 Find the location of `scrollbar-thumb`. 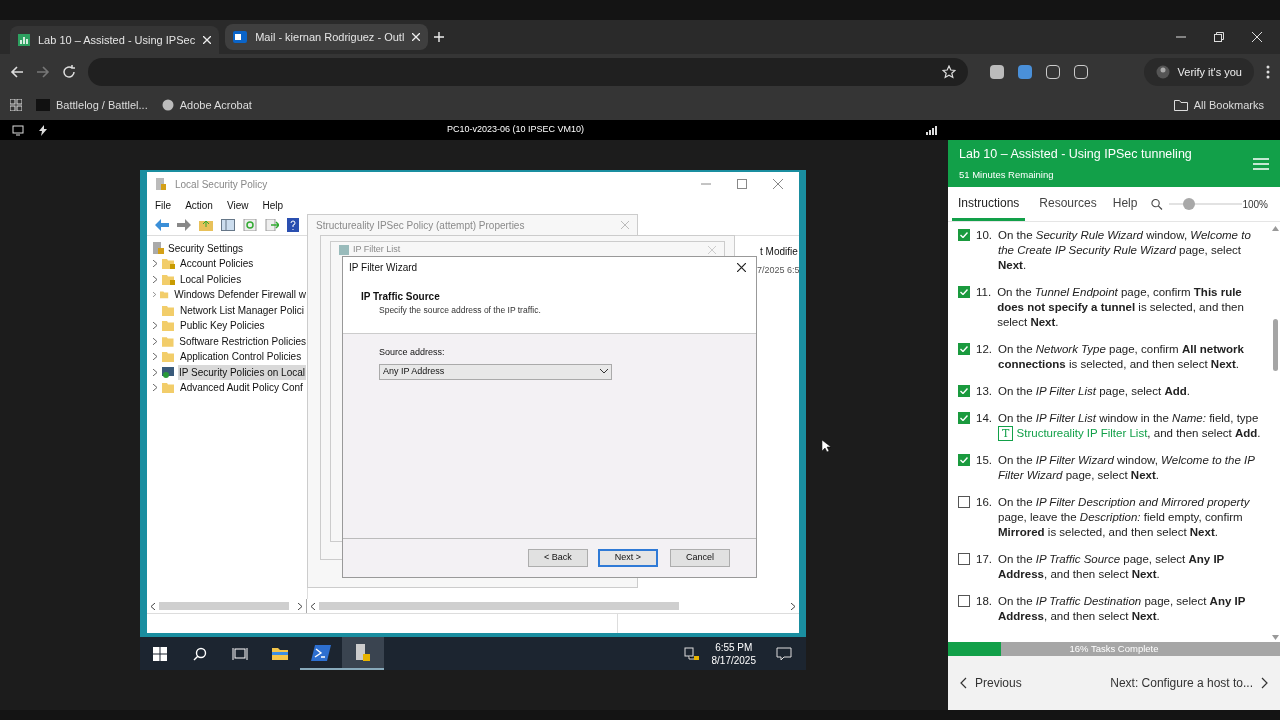

scrollbar-thumb is located at coordinates (1275, 345).